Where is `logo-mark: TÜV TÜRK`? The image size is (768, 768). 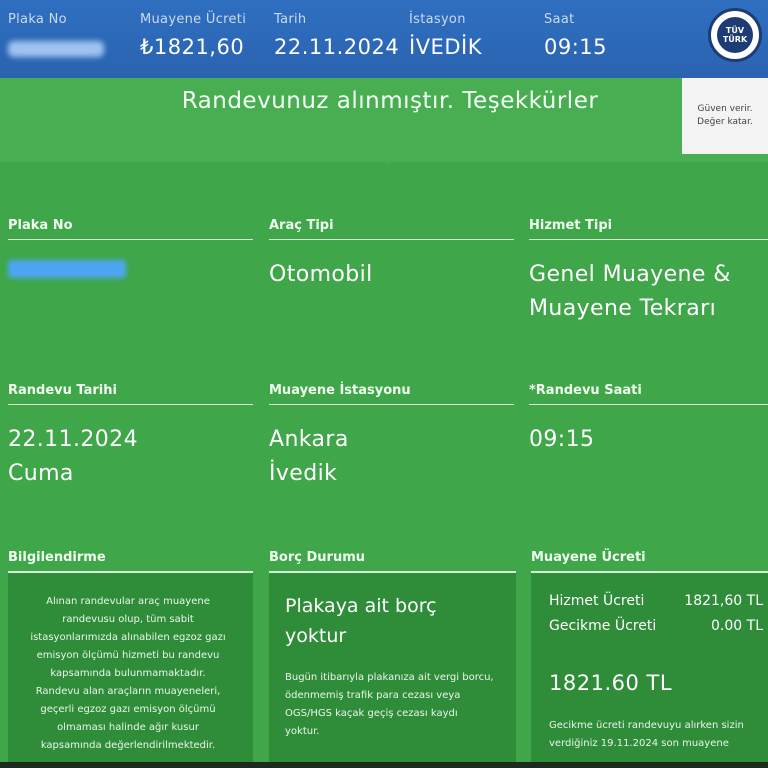
logo-mark: TÜV TÜRK is located at coordinates (735, 35).